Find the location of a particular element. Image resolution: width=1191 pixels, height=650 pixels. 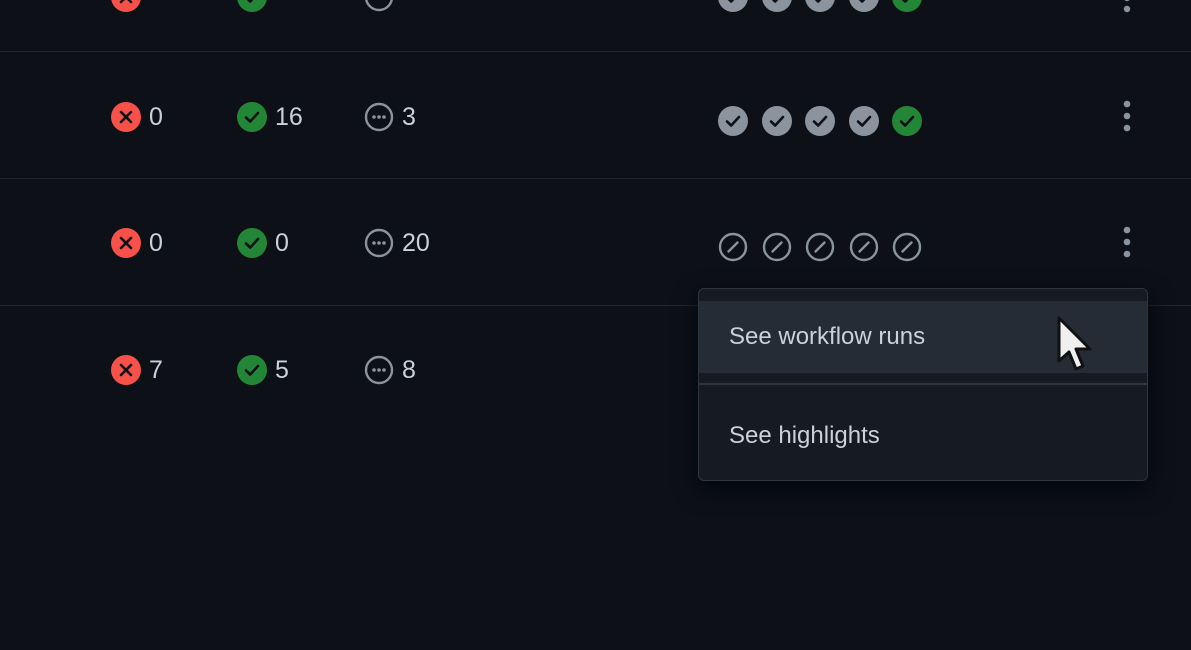

passed-count-value: 16 is located at coordinates (289, 116).